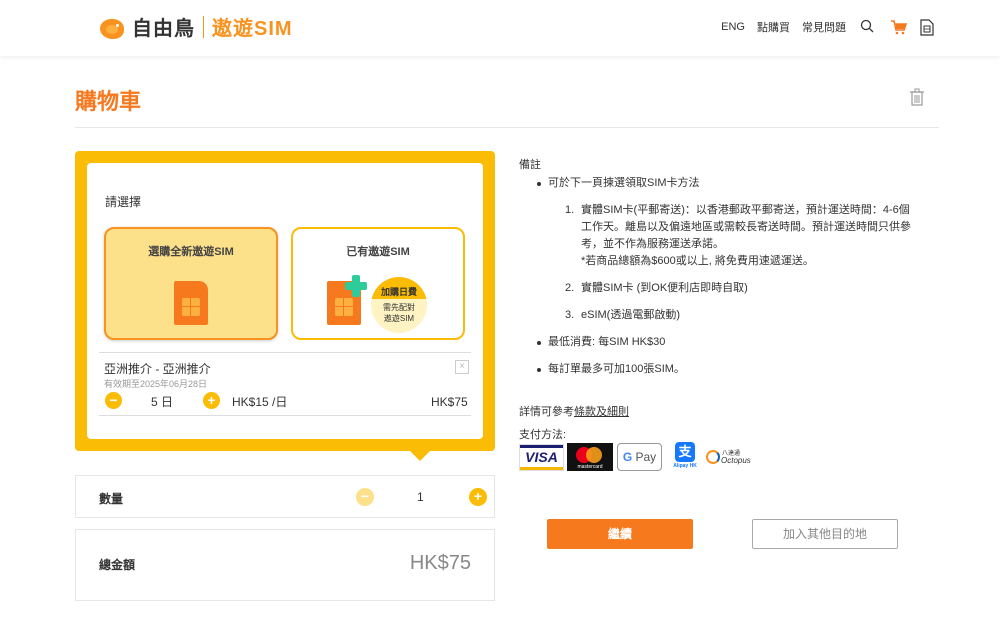 The image size is (1000, 628). I want to click on decrease-days-button: −, so click(113, 400).